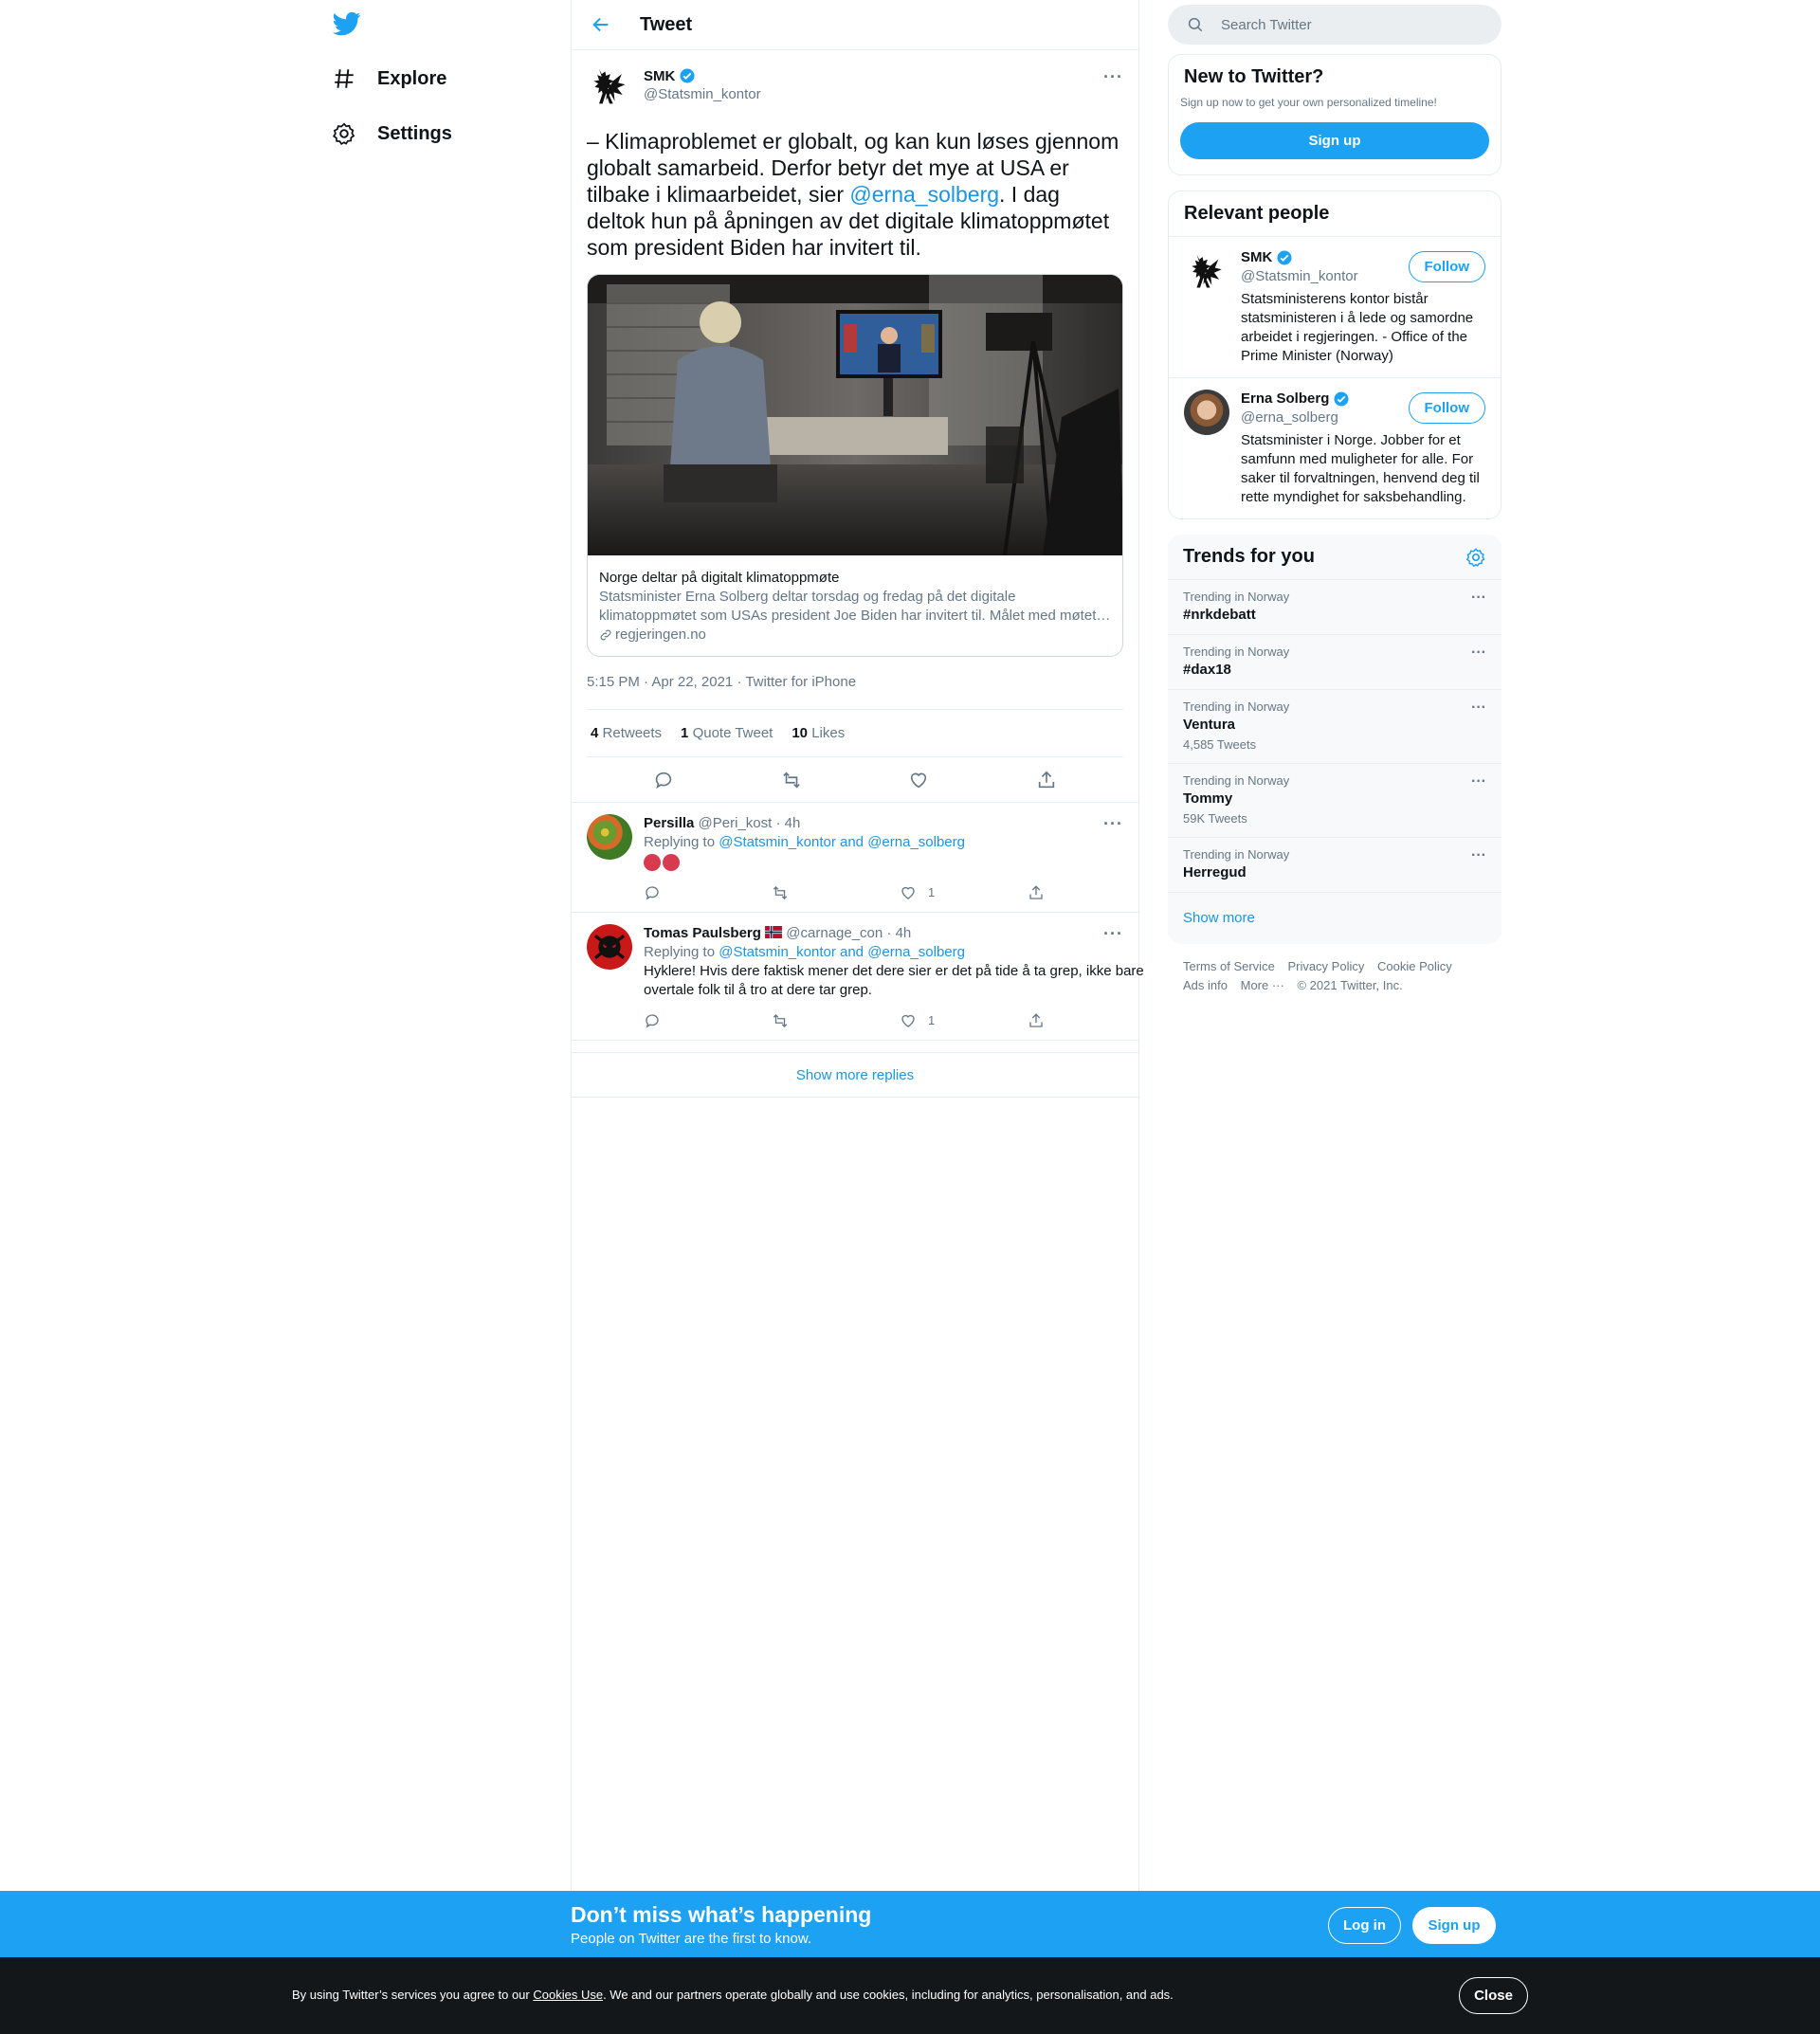 This screenshot has height=2034, width=1820. What do you see at coordinates (1325, 966) in the screenshot?
I see `privacy-link: Privacy Policy` at bounding box center [1325, 966].